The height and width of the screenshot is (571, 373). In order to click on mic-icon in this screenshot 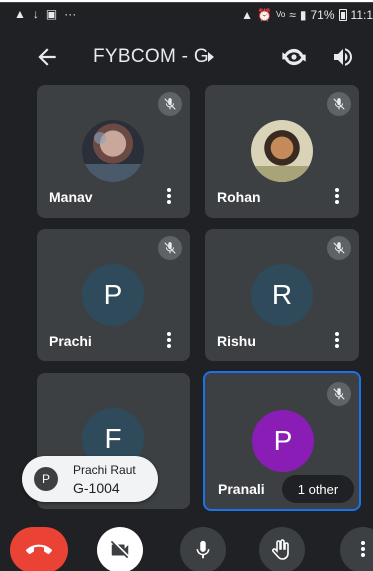, I will do `click(203, 549)`.